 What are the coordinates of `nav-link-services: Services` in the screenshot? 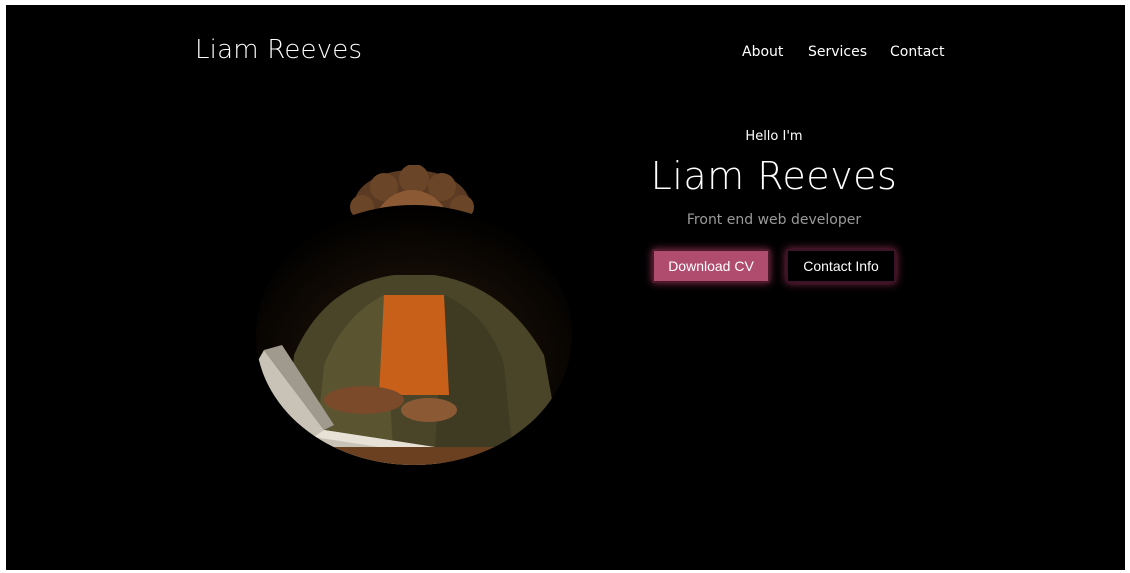 It's located at (837, 52).